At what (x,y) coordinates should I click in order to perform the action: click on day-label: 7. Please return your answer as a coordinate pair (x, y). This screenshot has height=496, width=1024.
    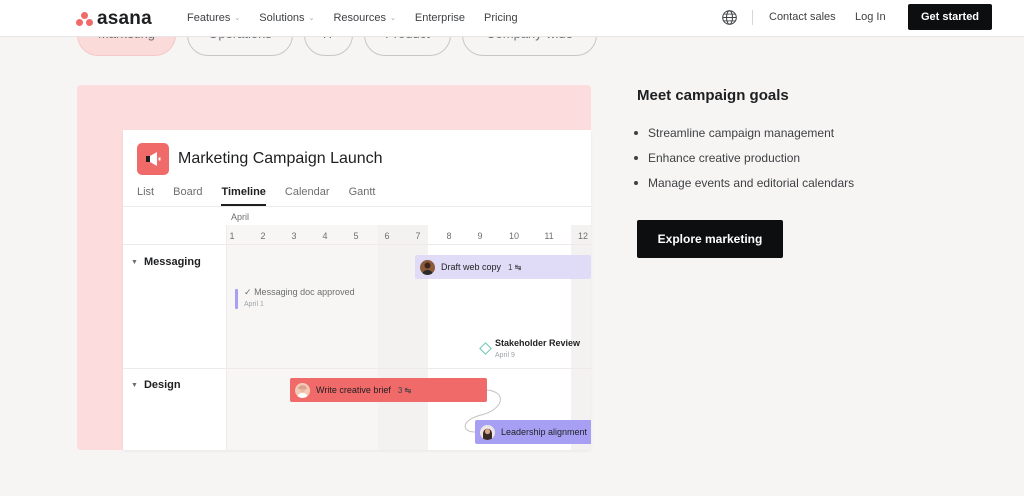
    Looking at the image, I should click on (418, 236).